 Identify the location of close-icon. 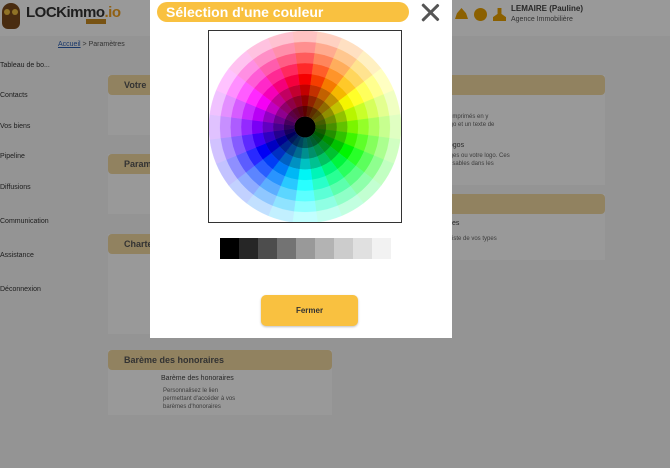
(430, 12).